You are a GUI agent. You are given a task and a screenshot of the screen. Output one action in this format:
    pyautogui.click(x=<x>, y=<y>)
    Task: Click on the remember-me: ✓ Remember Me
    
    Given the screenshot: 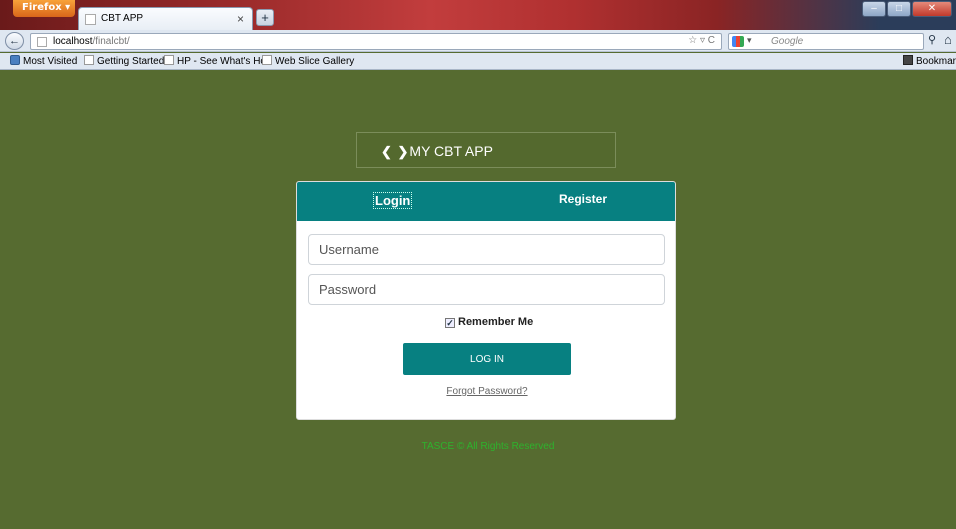 What is the action you would take?
    pyautogui.click(x=489, y=322)
    